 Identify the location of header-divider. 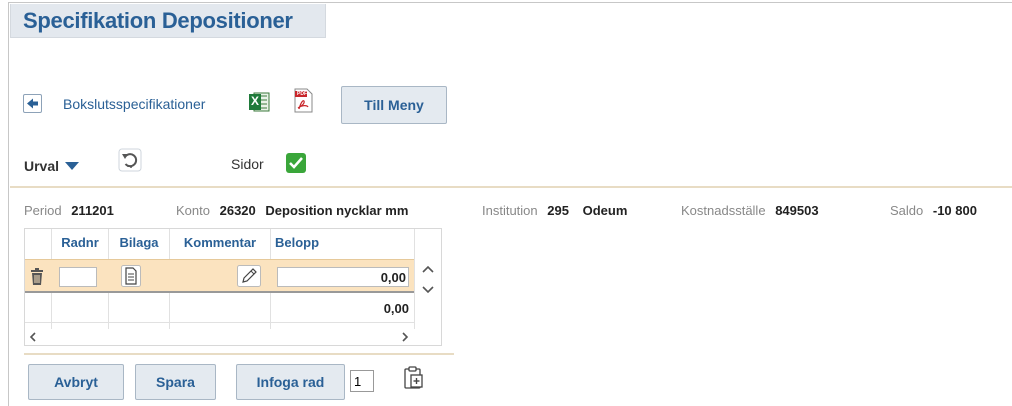
(511, 187).